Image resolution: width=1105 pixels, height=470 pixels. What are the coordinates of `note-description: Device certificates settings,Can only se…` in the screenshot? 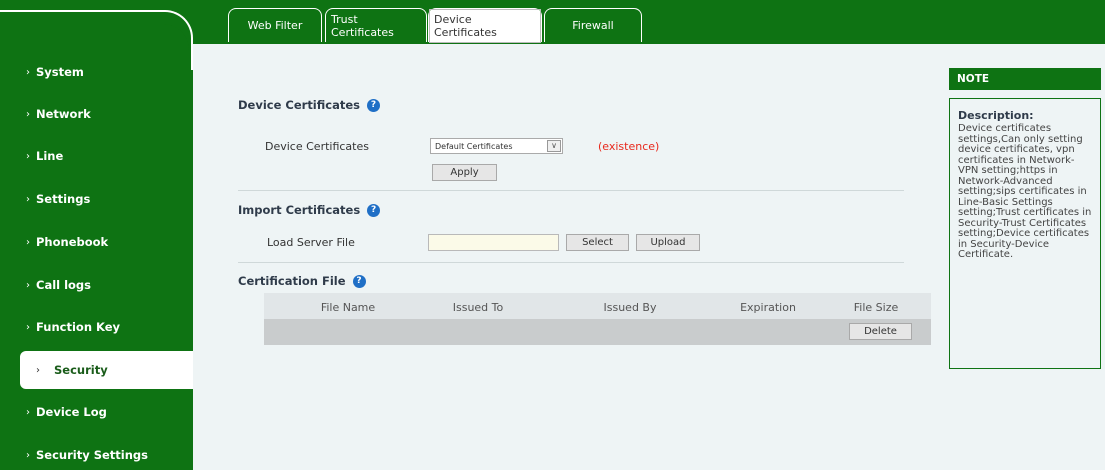 It's located at (1025, 191).